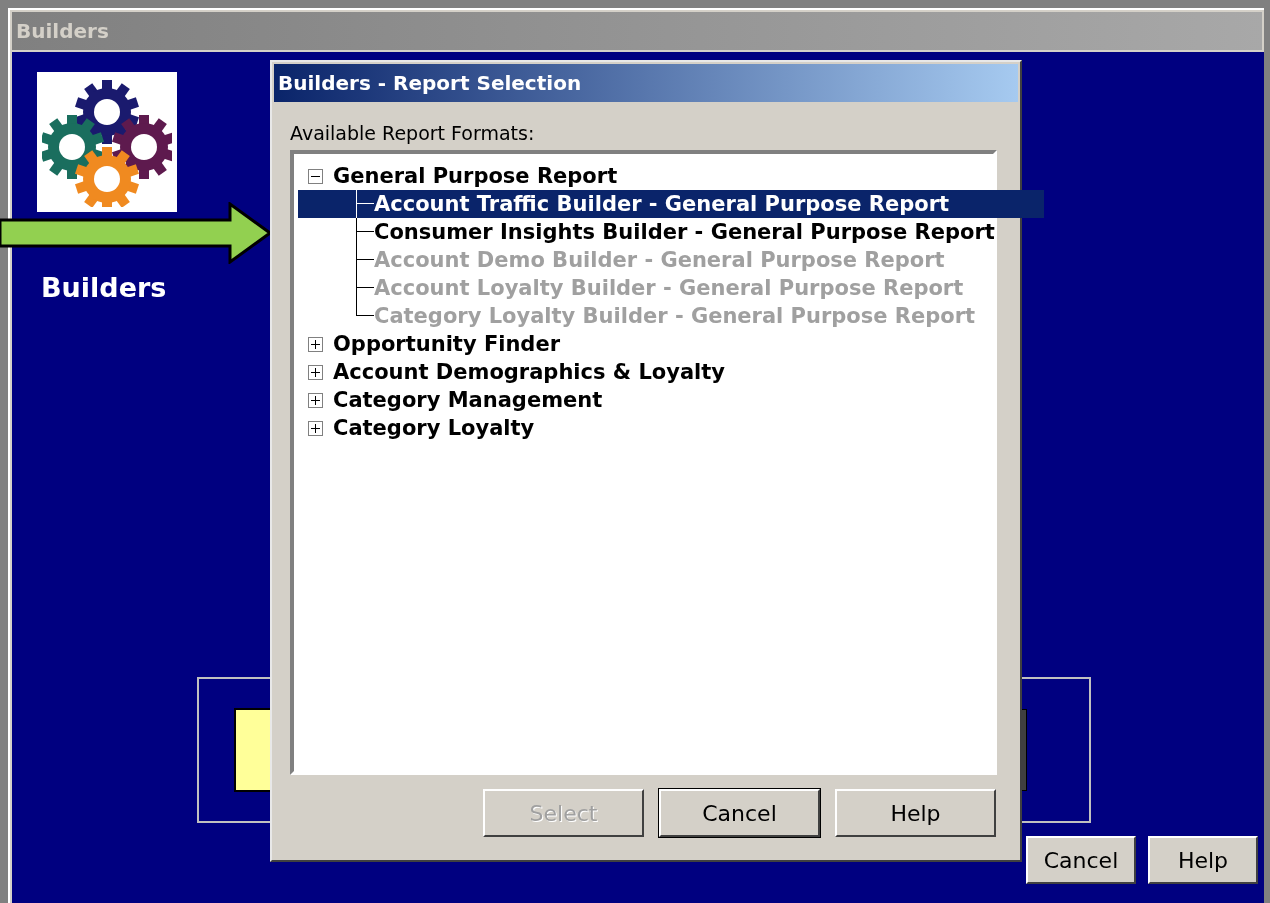 Image resolution: width=1270 pixels, height=903 pixels. What do you see at coordinates (1081, 860) in the screenshot?
I see `window-button: Cancel` at bounding box center [1081, 860].